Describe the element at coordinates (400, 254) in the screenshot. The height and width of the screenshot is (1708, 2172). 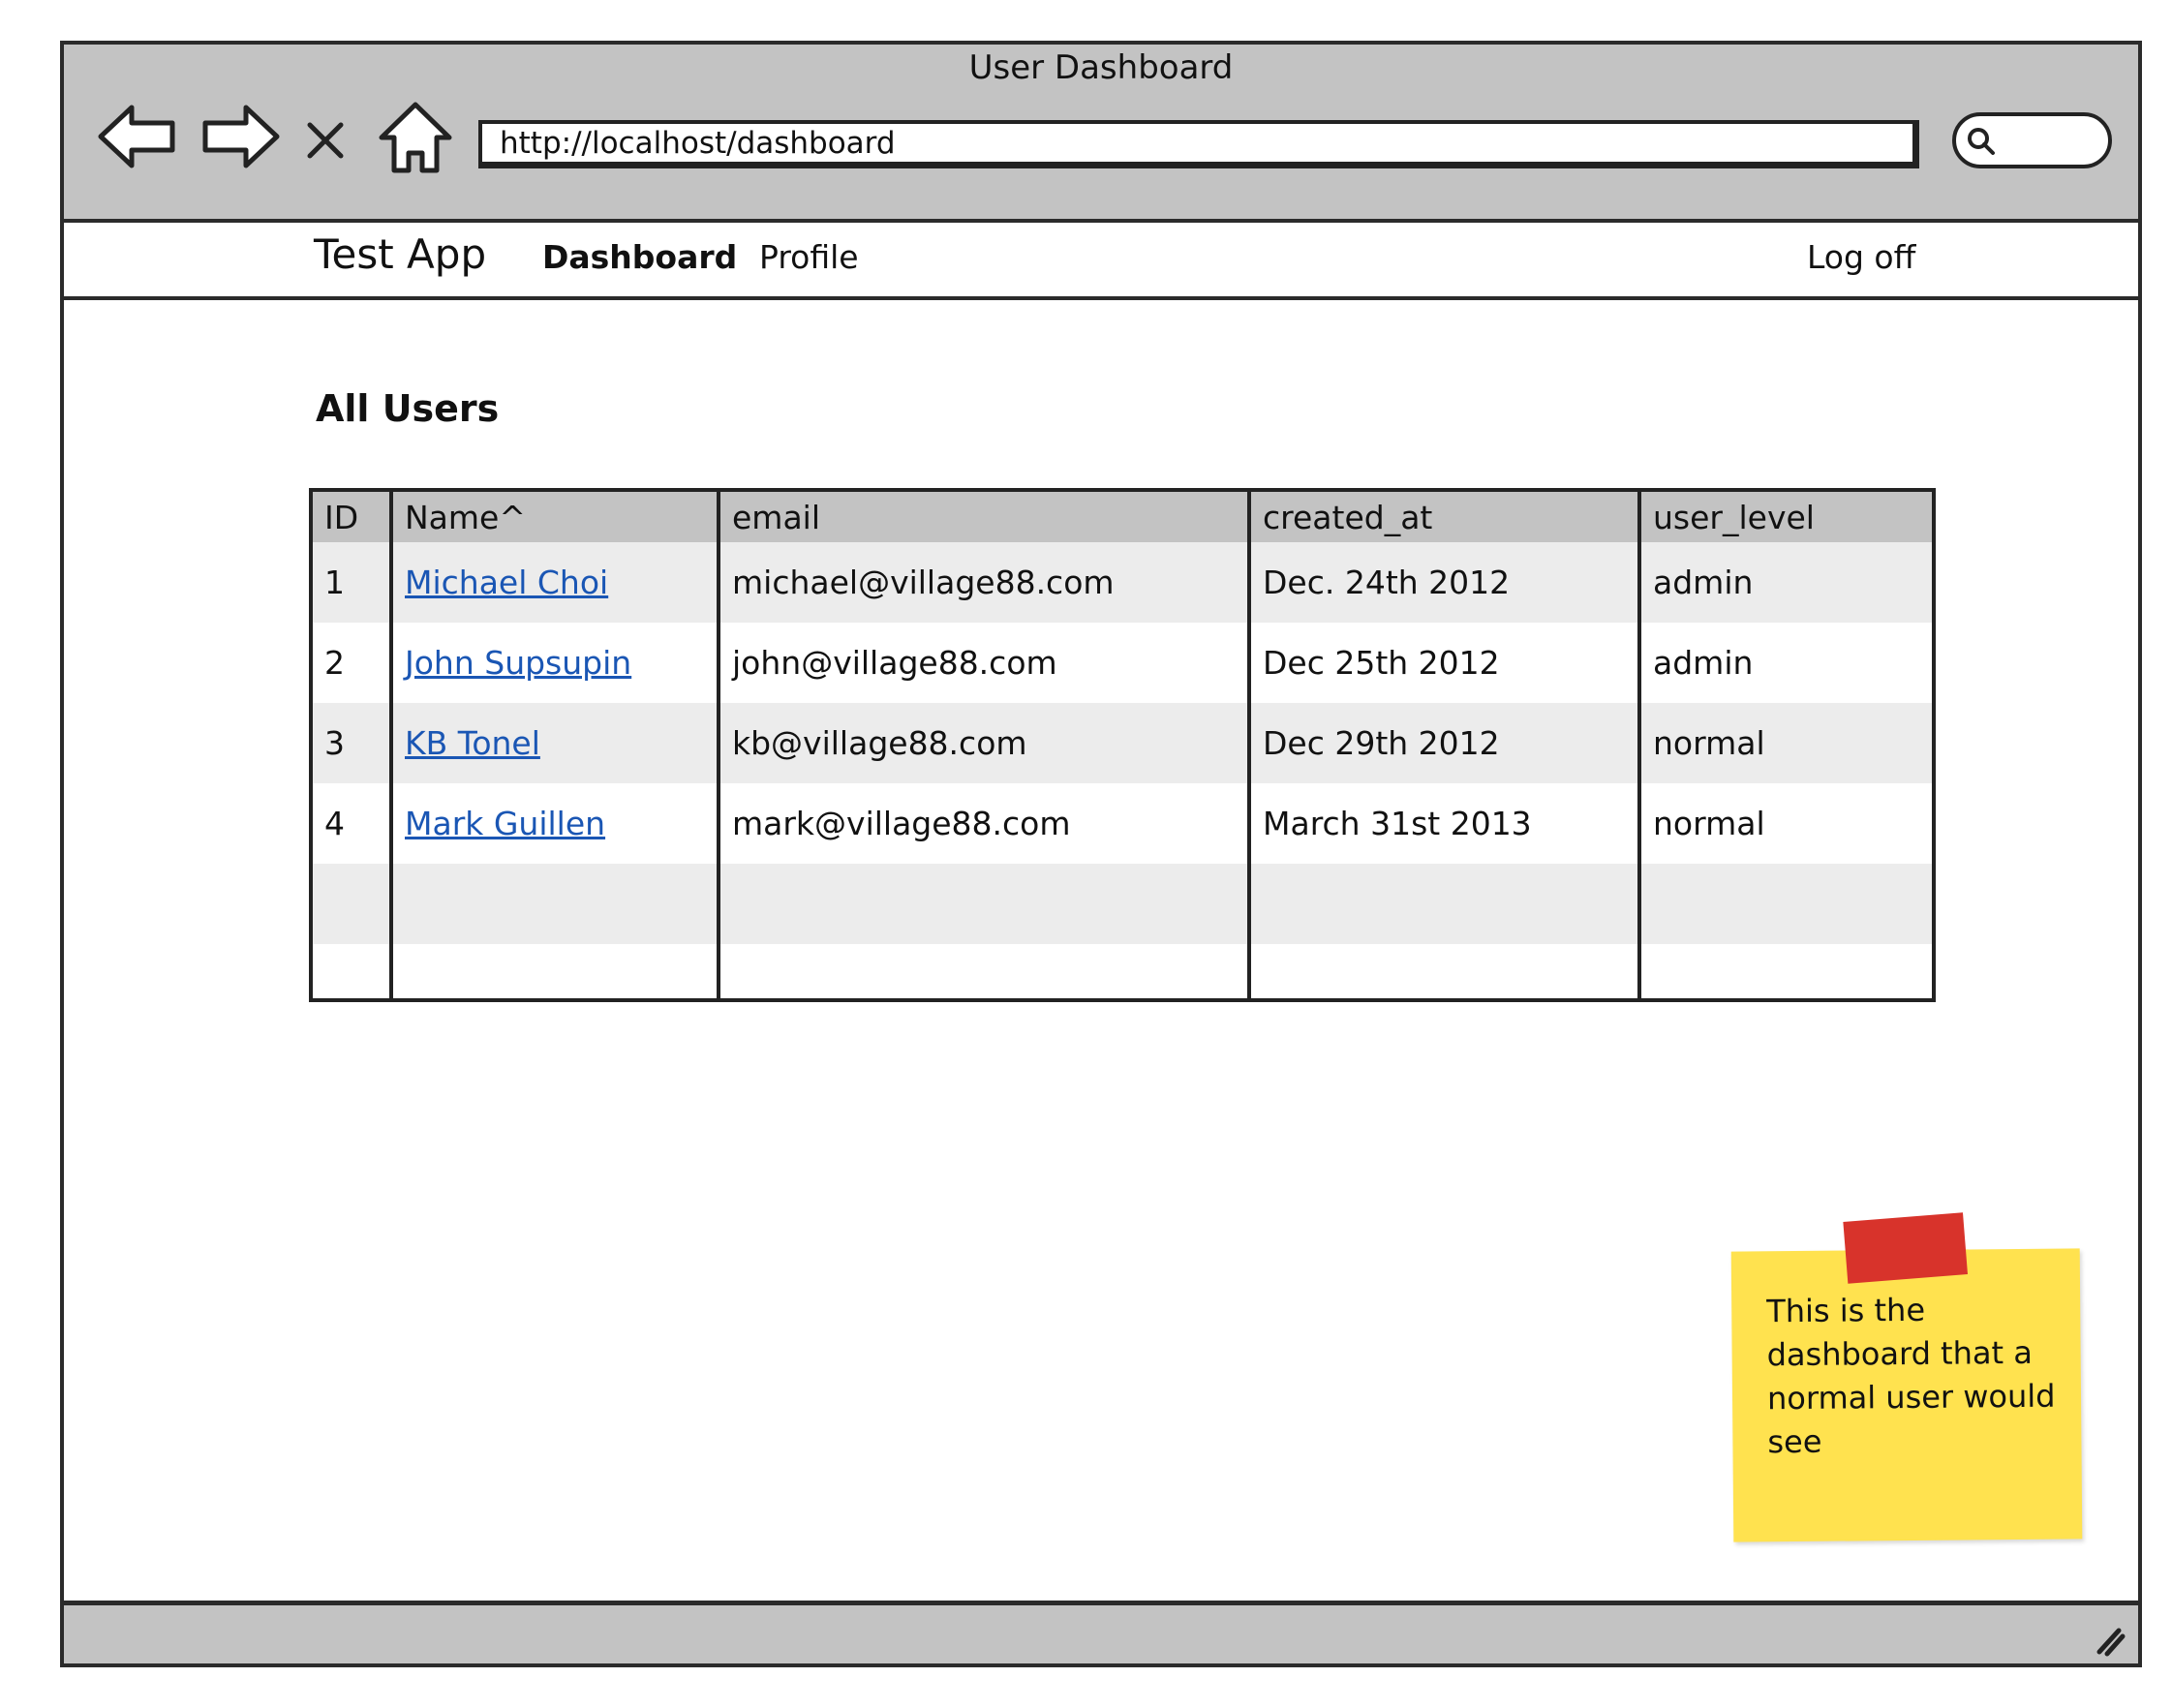
I see `brand-logo: Test App` at that location.